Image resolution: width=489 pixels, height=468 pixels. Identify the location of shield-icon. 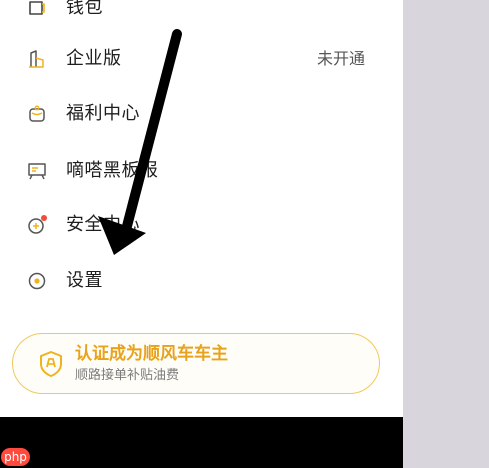
(51, 364).